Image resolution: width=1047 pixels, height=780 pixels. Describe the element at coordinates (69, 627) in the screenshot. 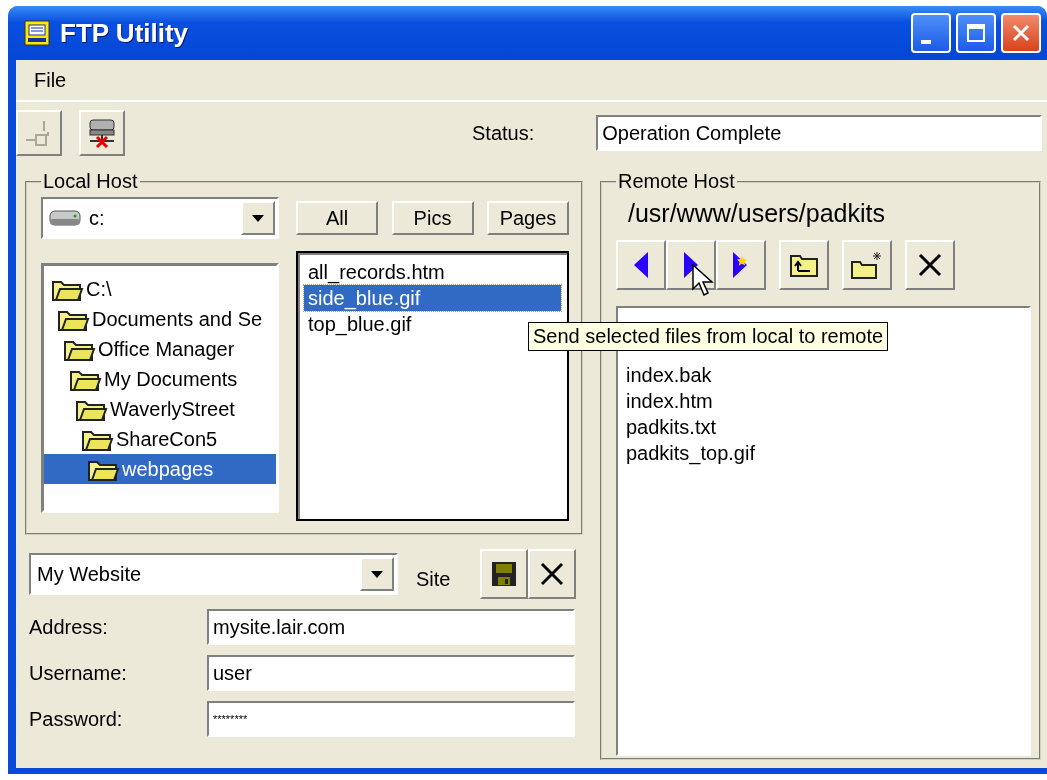

I see `field-label: Address:` at that location.